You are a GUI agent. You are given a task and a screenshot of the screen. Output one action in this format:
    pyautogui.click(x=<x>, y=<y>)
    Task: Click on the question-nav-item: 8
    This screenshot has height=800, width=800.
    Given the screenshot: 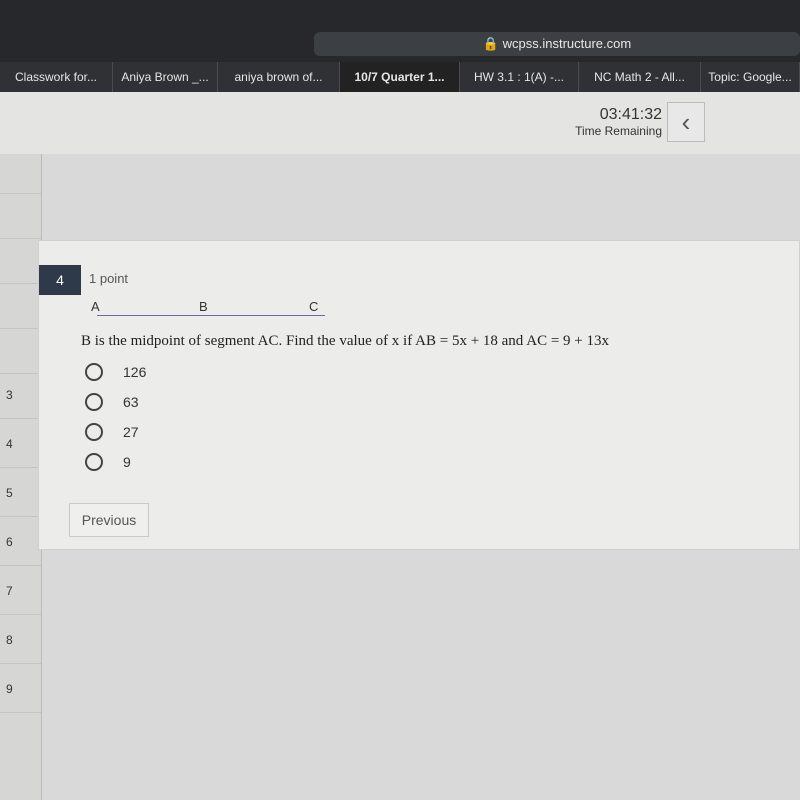 What is the action you would take?
    pyautogui.click(x=20, y=639)
    